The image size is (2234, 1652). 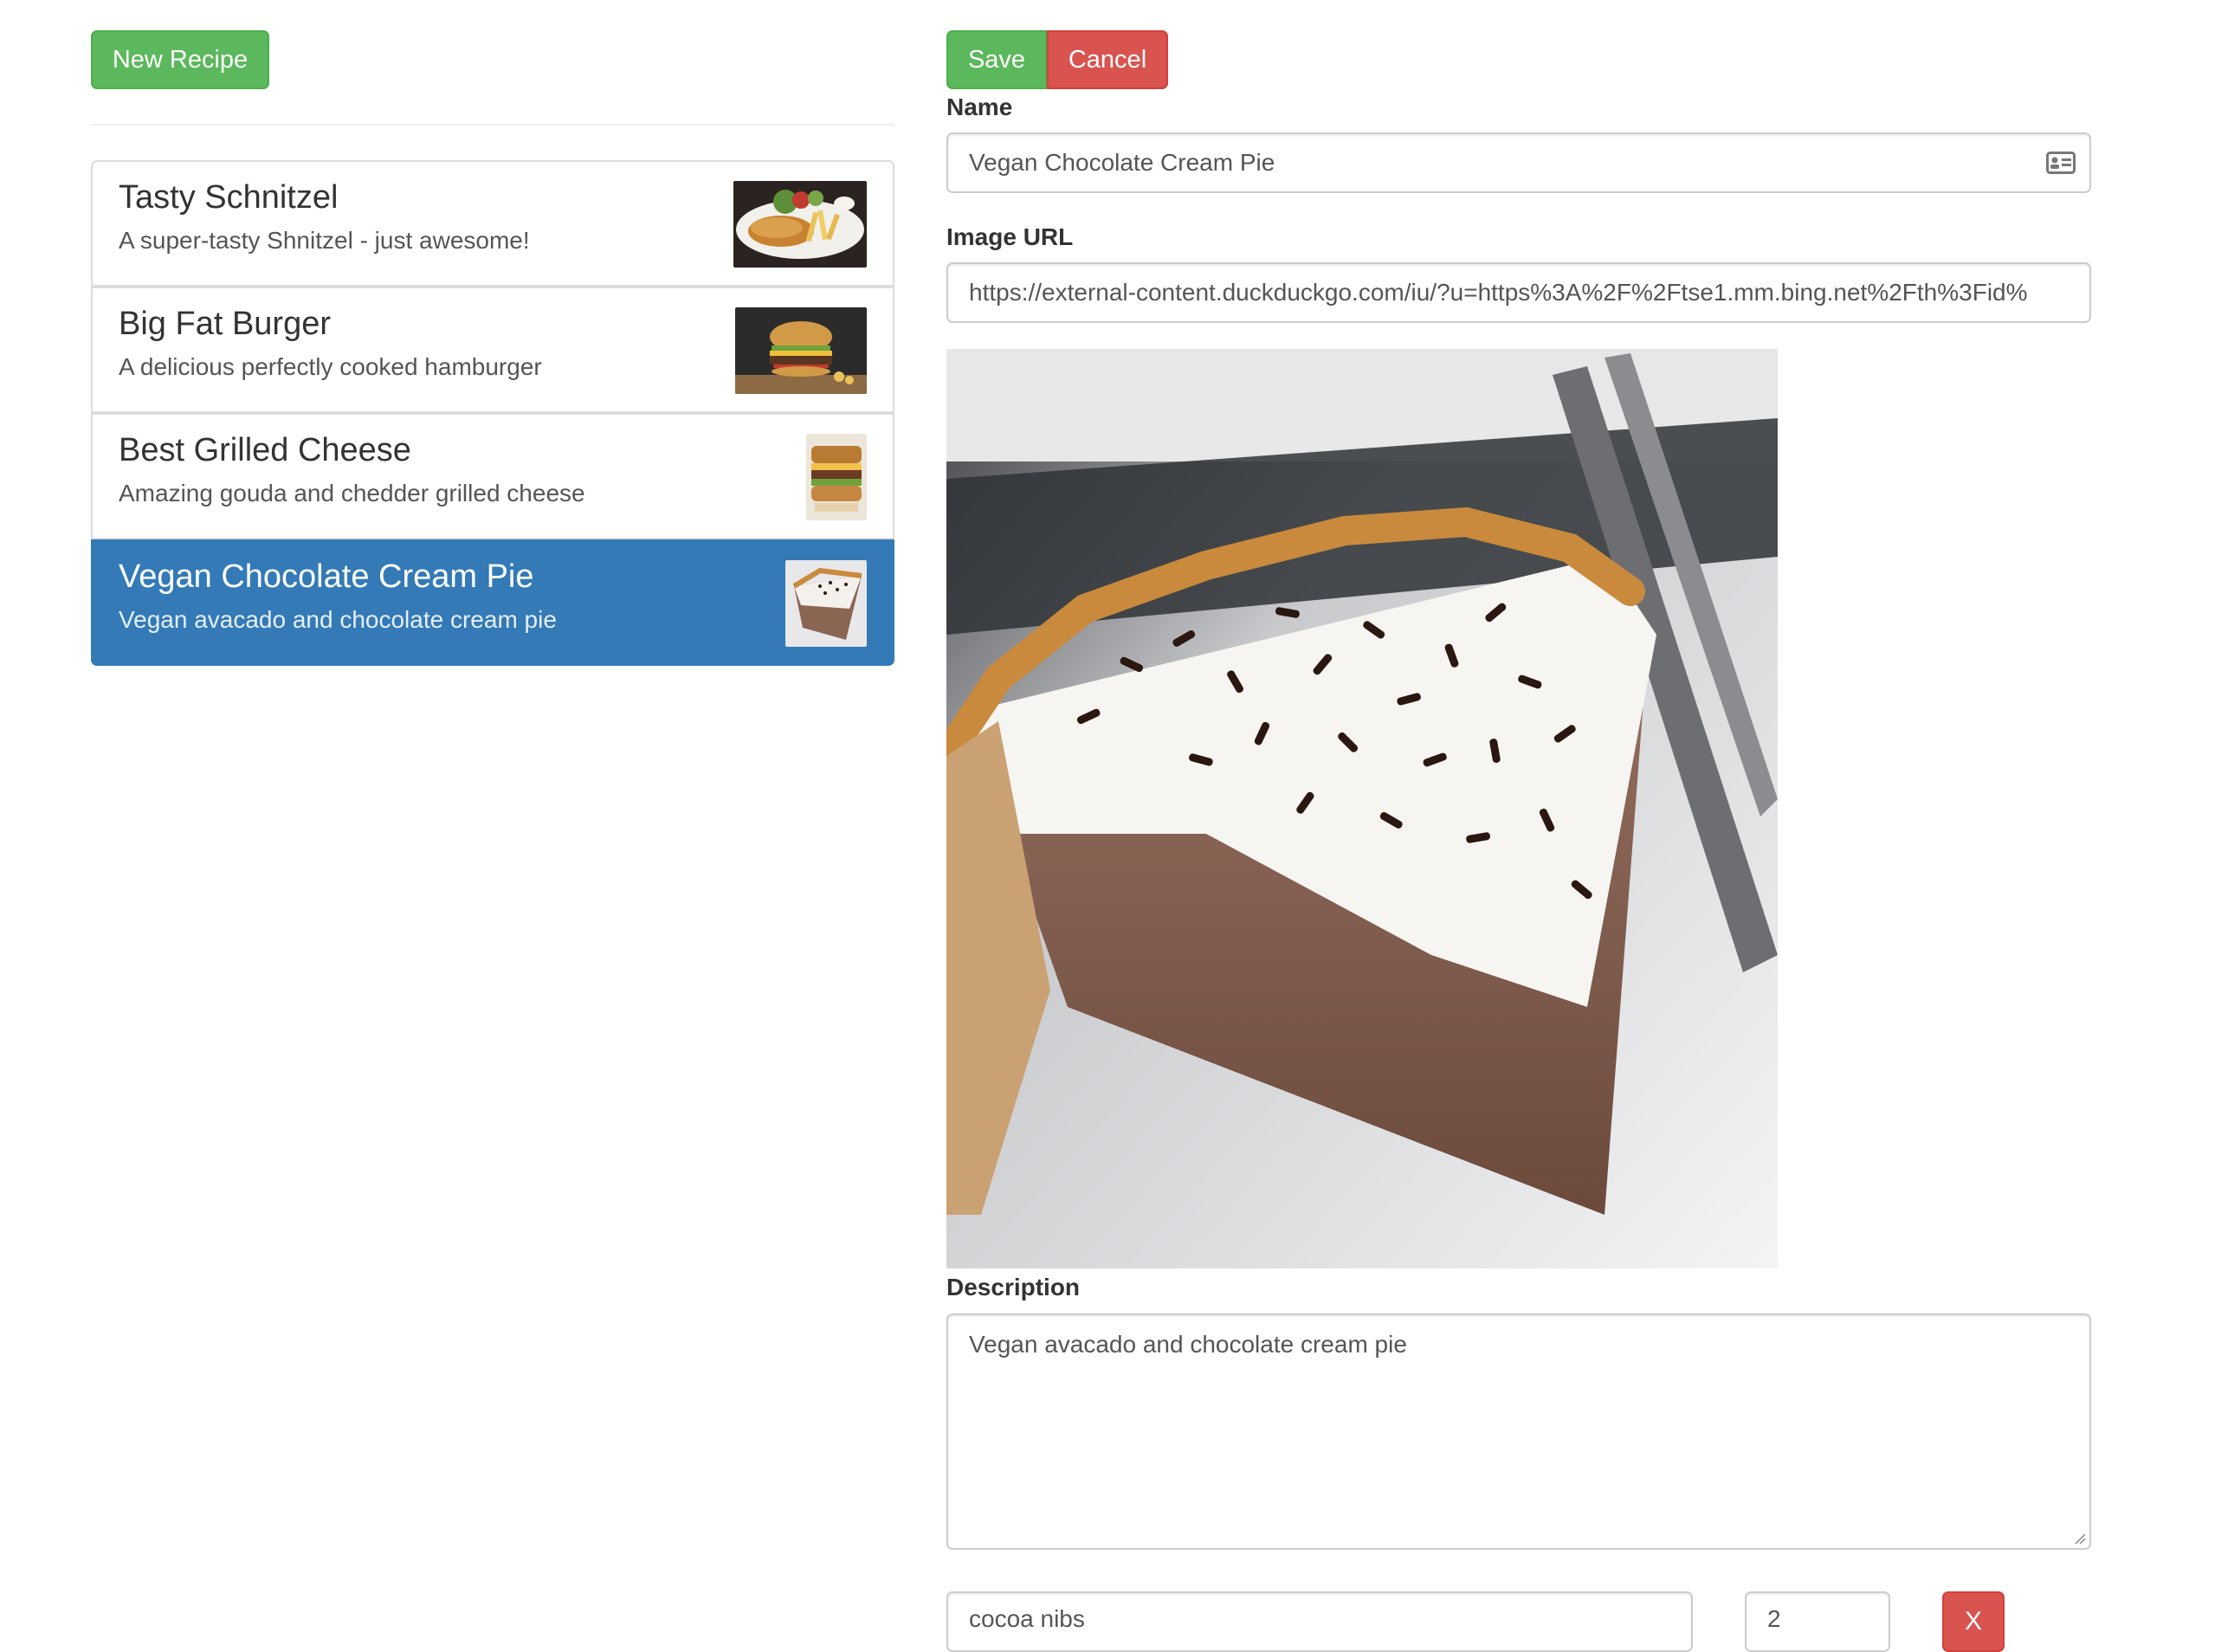 I want to click on recipe-description: Vegan avacado and chocolate cream pie, so click(x=338, y=619).